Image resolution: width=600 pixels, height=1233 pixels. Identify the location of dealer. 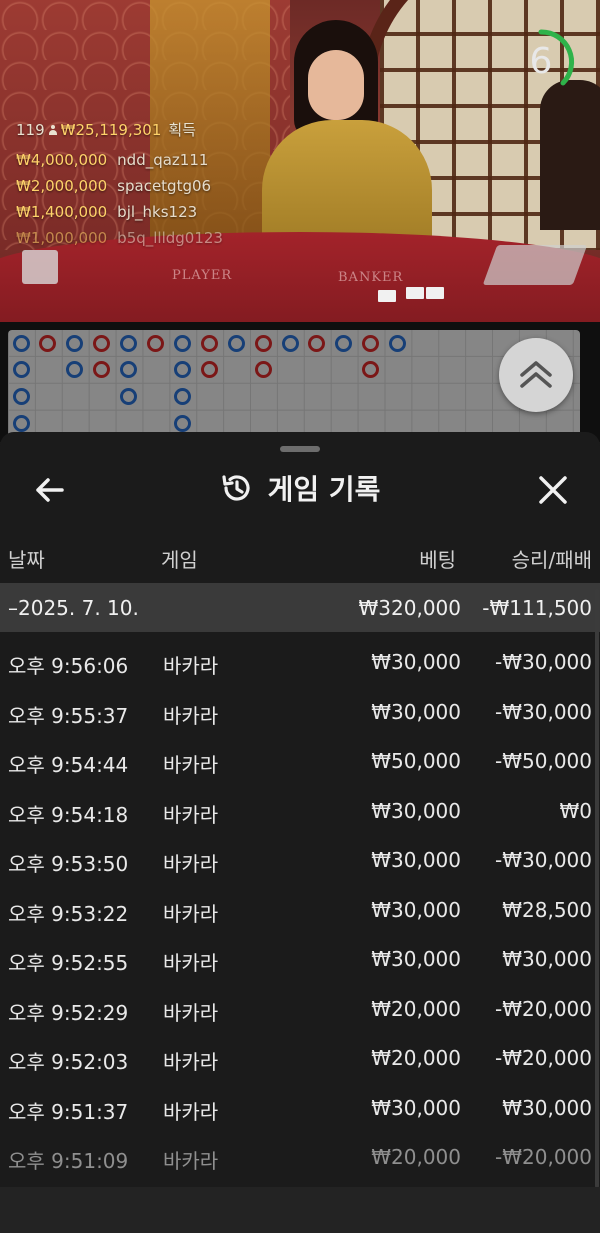
(347, 145).